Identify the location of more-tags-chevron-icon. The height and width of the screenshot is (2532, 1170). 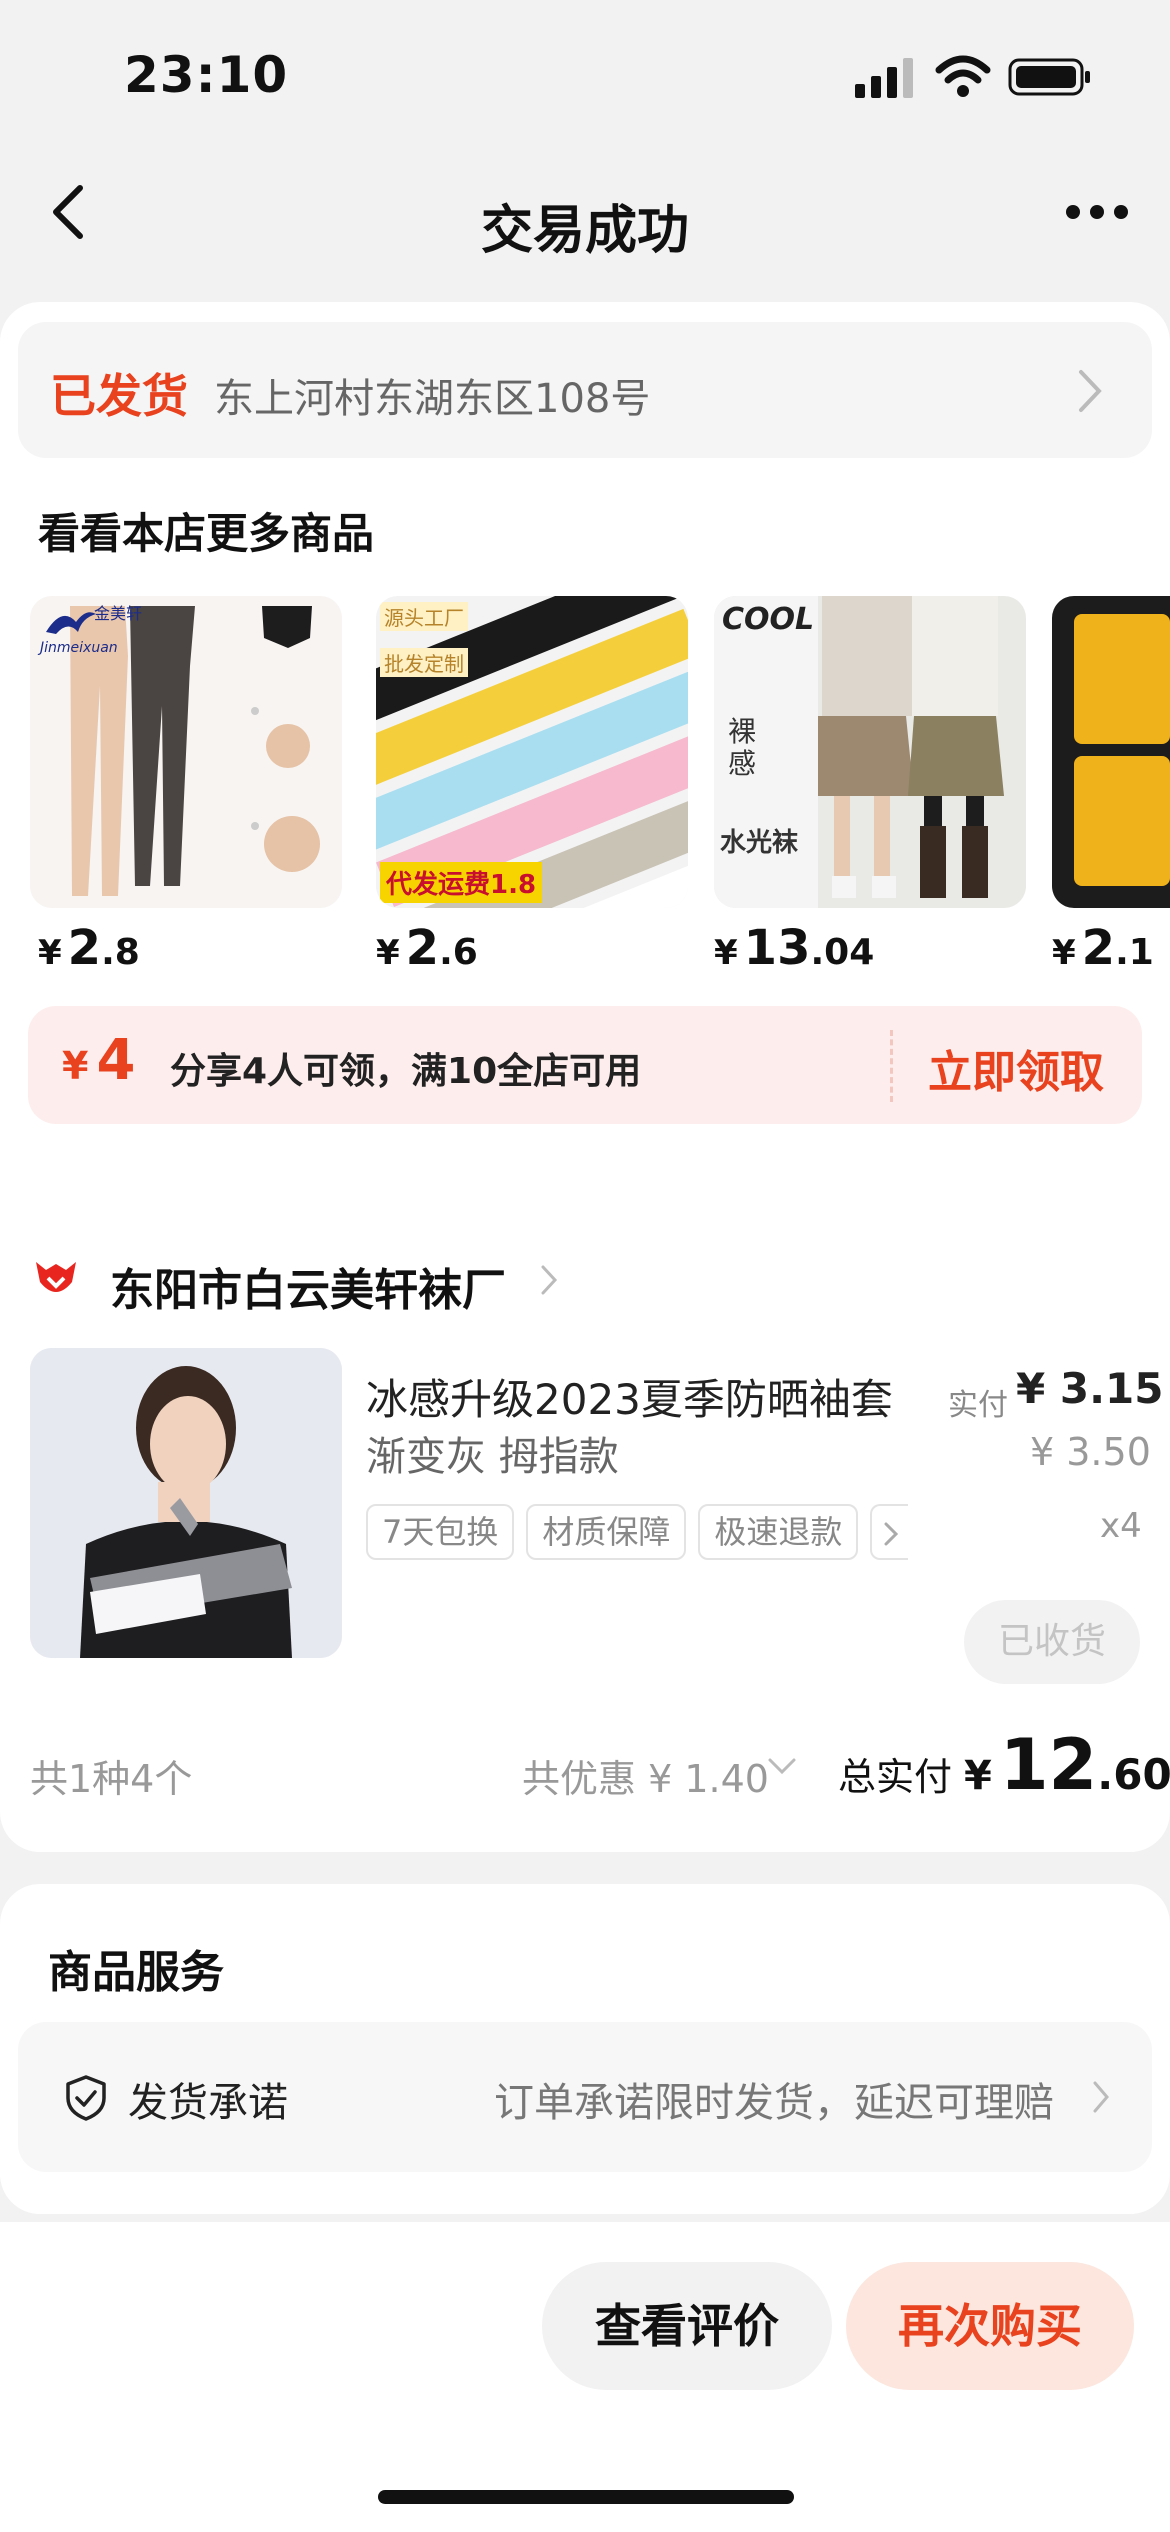
(889, 1532).